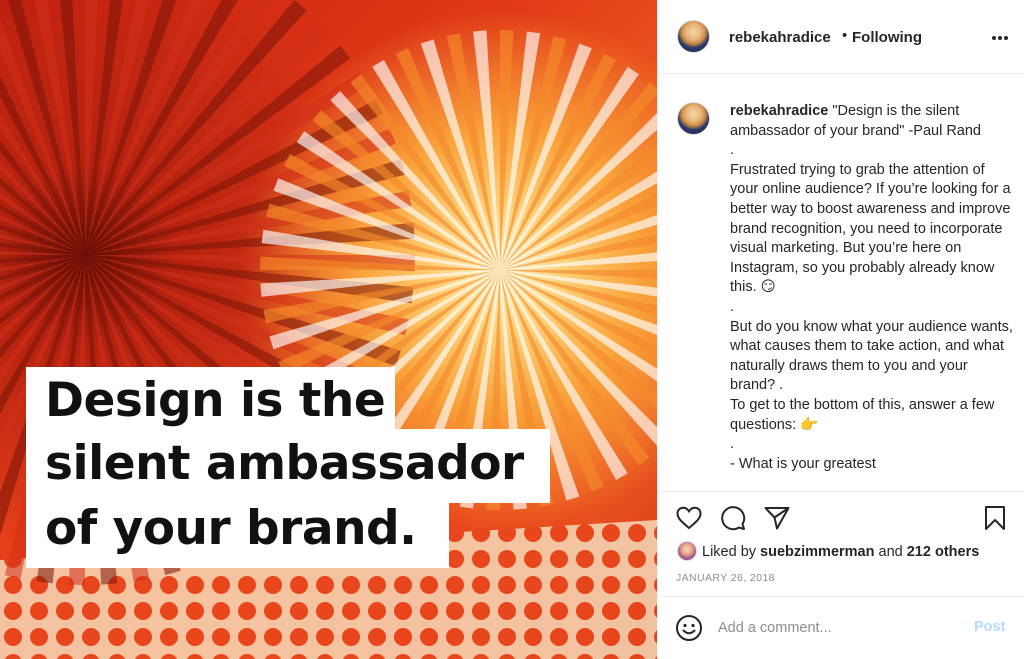 The image size is (1024, 659). I want to click on post-date: JANUARY 26, 2018, so click(725, 578).